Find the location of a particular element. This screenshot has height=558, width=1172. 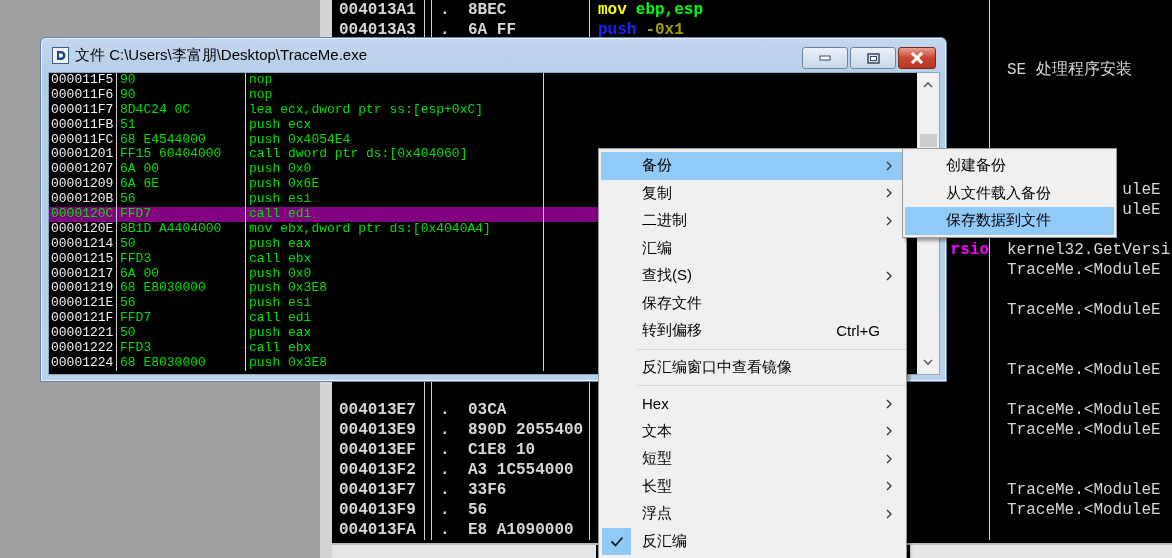

menu-item: 长型 is located at coordinates (752, 486).